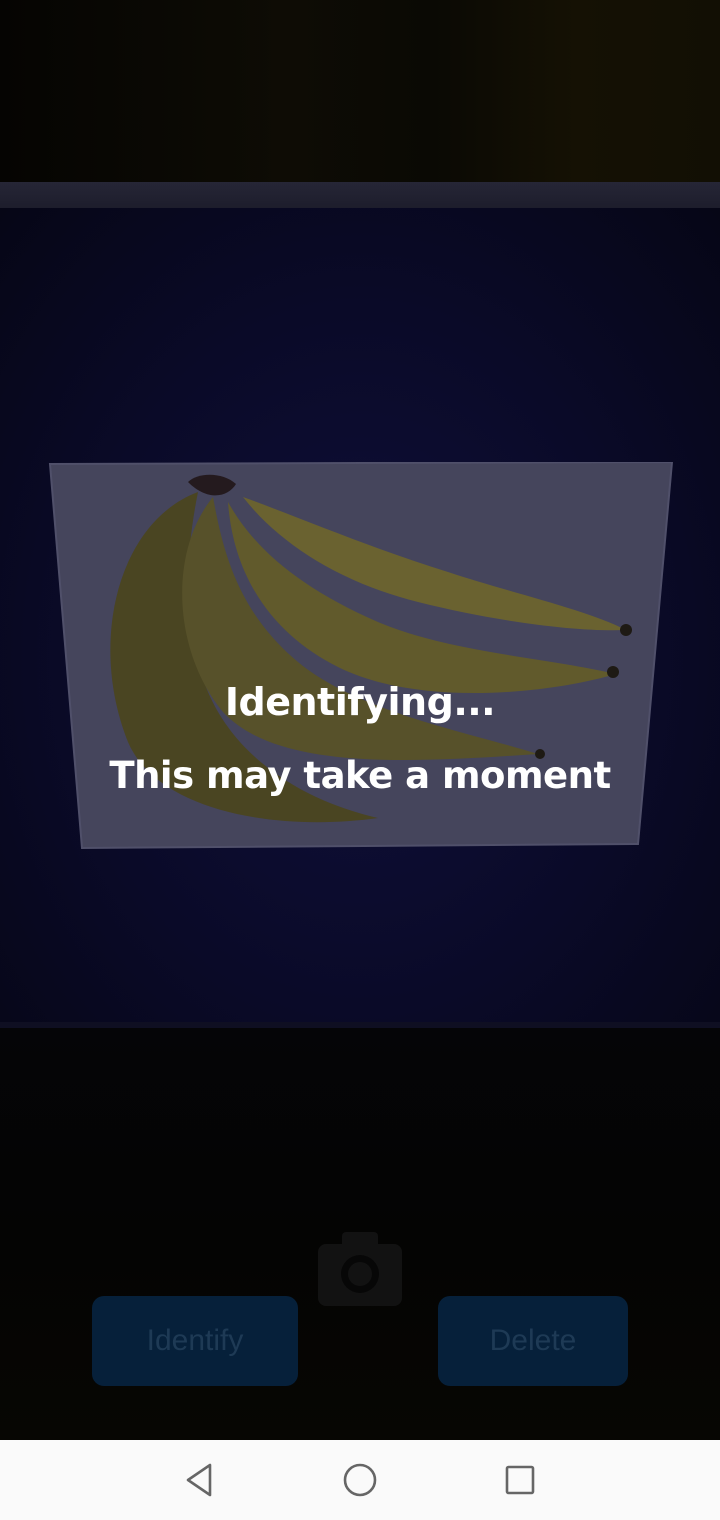 This screenshot has width=720, height=1520. I want to click on camera-icon, so click(360, 1269).